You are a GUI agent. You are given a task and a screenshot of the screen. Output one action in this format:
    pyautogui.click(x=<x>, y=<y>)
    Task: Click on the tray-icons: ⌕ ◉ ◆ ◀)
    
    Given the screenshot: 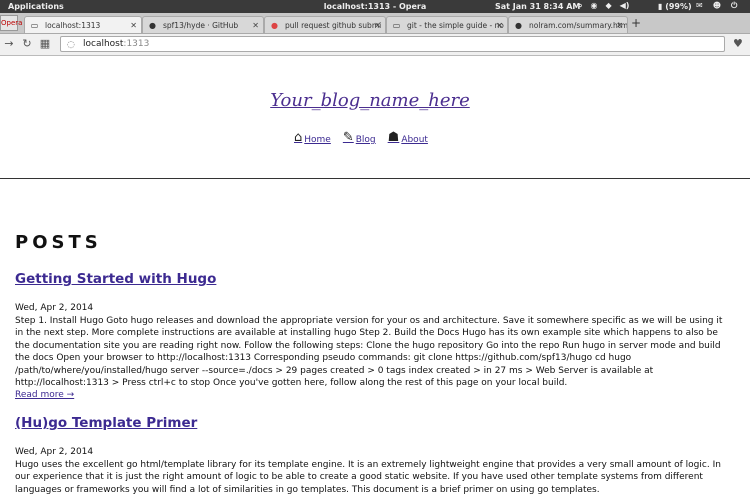 What is the action you would take?
    pyautogui.click(x=603, y=6)
    